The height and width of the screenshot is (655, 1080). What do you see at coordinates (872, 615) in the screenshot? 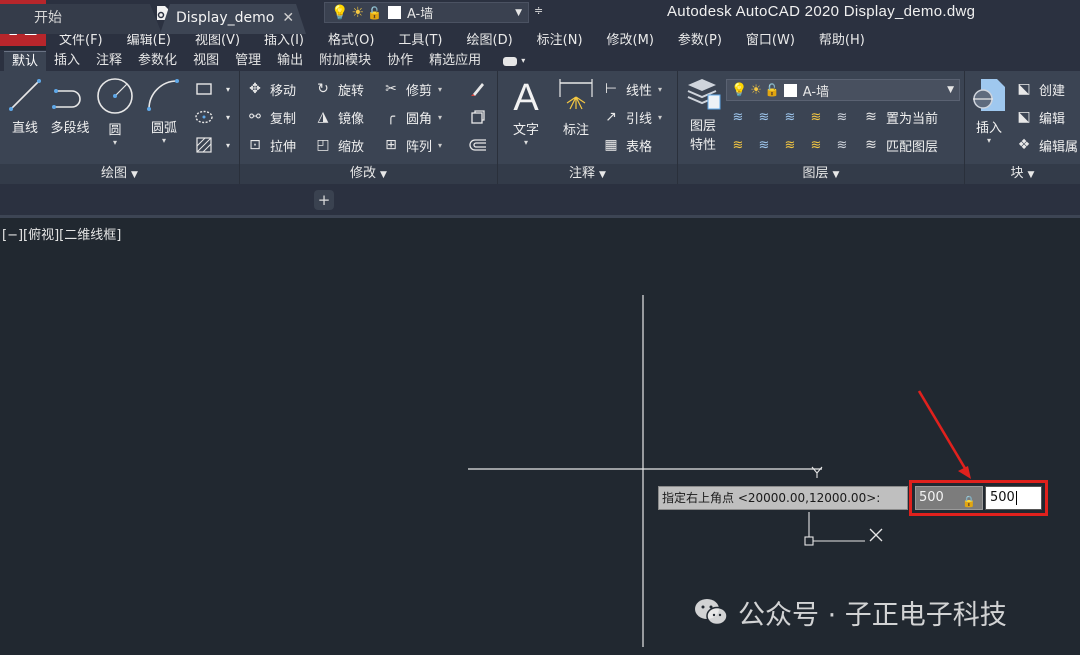
I see `watermark-text: 公众号 · 子正电子科技` at bounding box center [872, 615].